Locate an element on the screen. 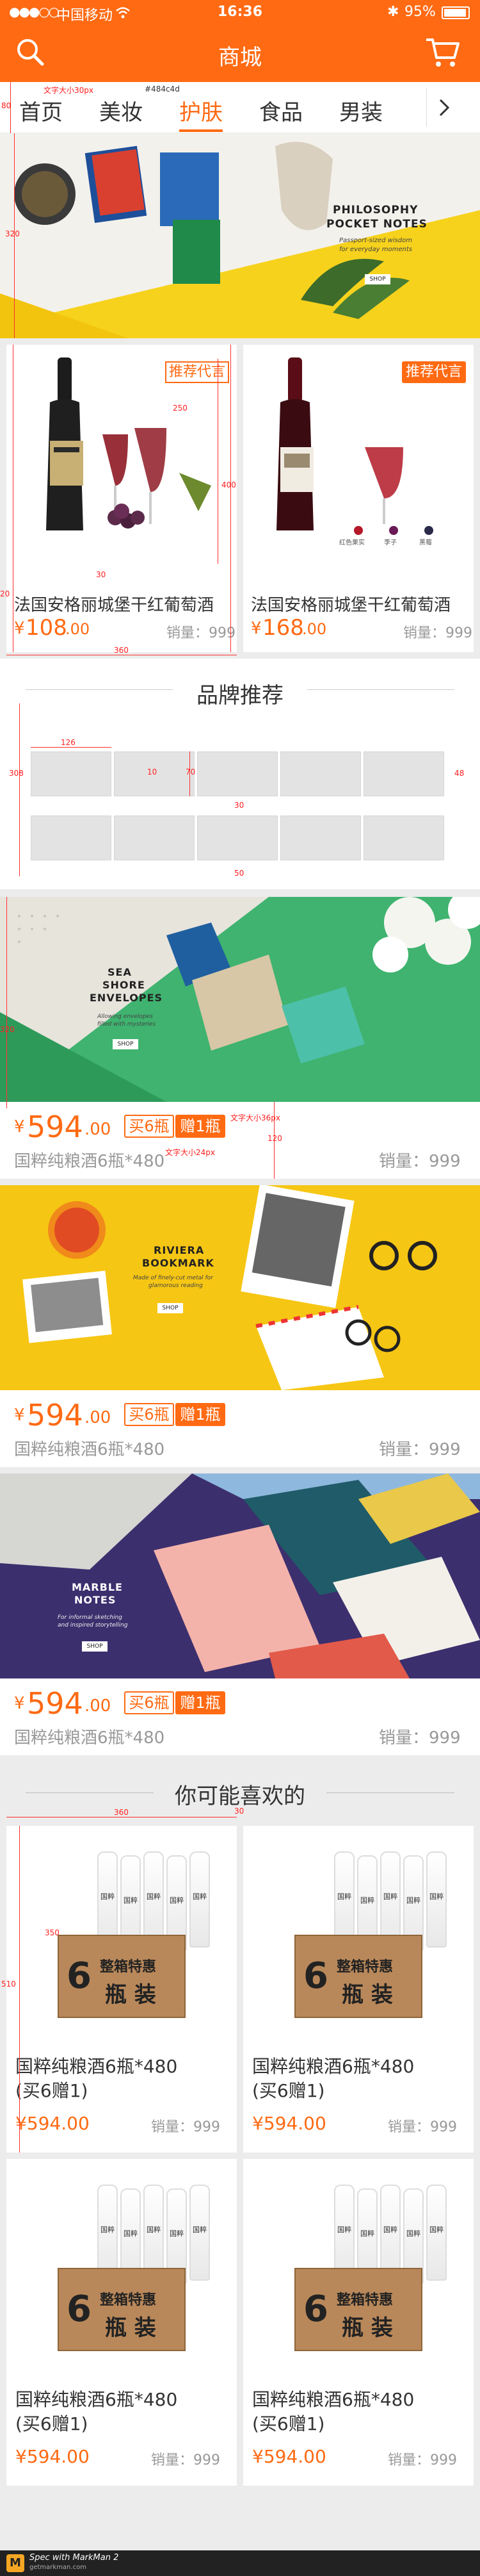  tab-home: 首页 is located at coordinates (41, 110).